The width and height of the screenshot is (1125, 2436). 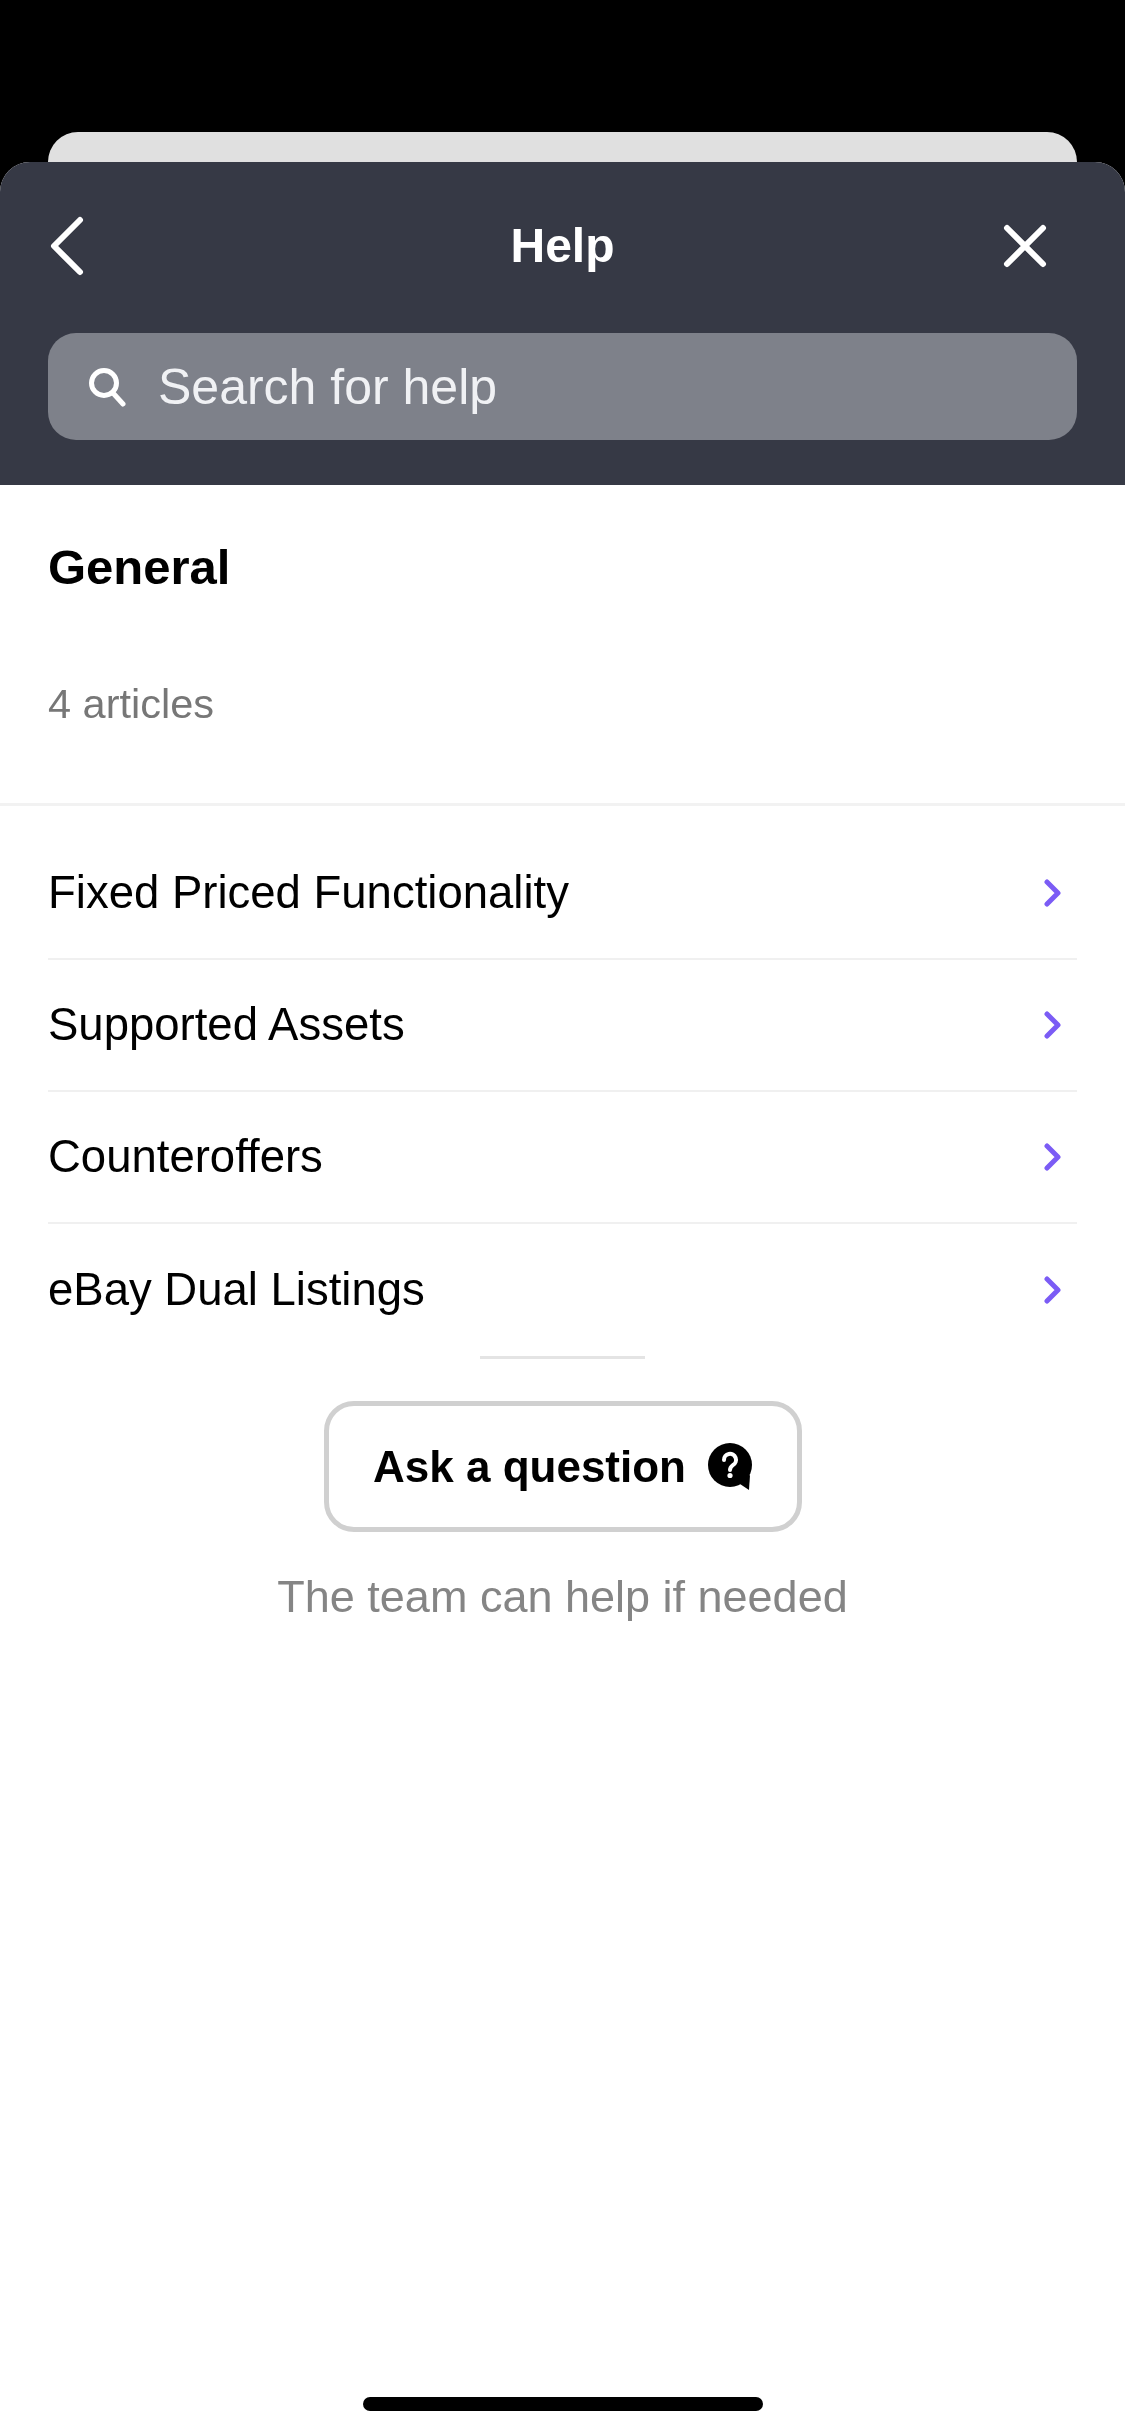 What do you see at coordinates (562, 1026) in the screenshot?
I see `article-item: Supported Assets` at bounding box center [562, 1026].